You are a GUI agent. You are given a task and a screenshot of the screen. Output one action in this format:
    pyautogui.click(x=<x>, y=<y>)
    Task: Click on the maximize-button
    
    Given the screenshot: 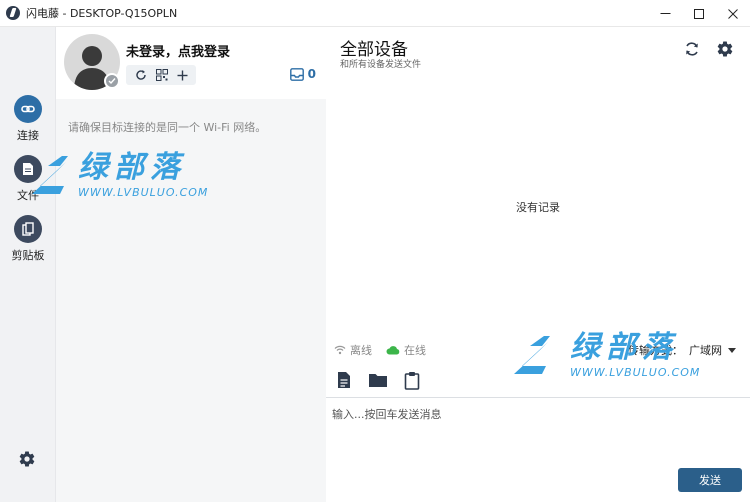 What is the action you would take?
    pyautogui.click(x=699, y=13)
    